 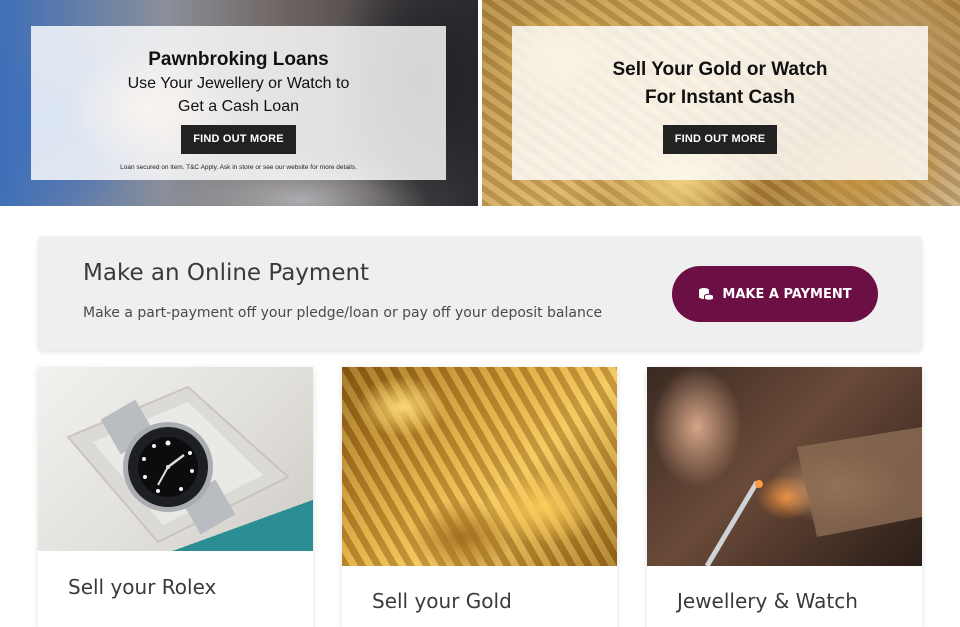 What do you see at coordinates (238, 139) in the screenshot?
I see `pawnbroking-find-out-more-button: FIND OUT MORE` at bounding box center [238, 139].